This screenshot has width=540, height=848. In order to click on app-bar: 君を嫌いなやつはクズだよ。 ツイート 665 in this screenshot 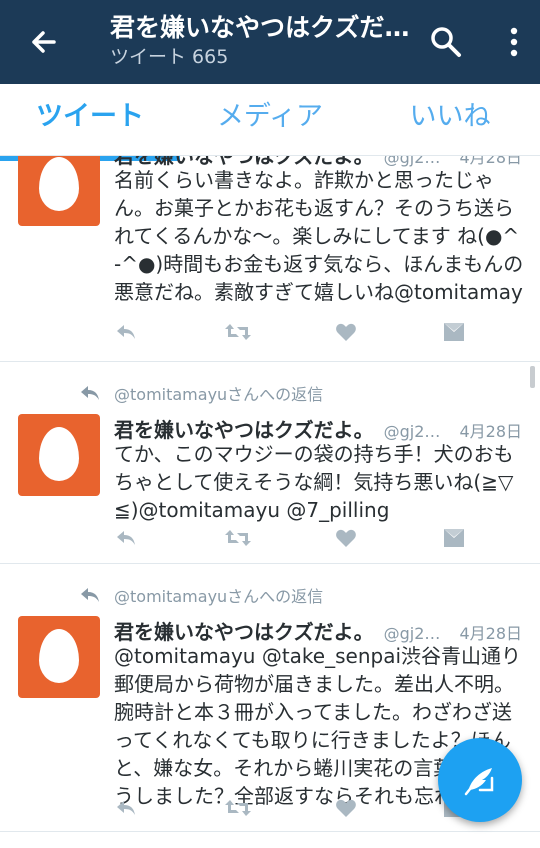, I will do `click(270, 42)`.